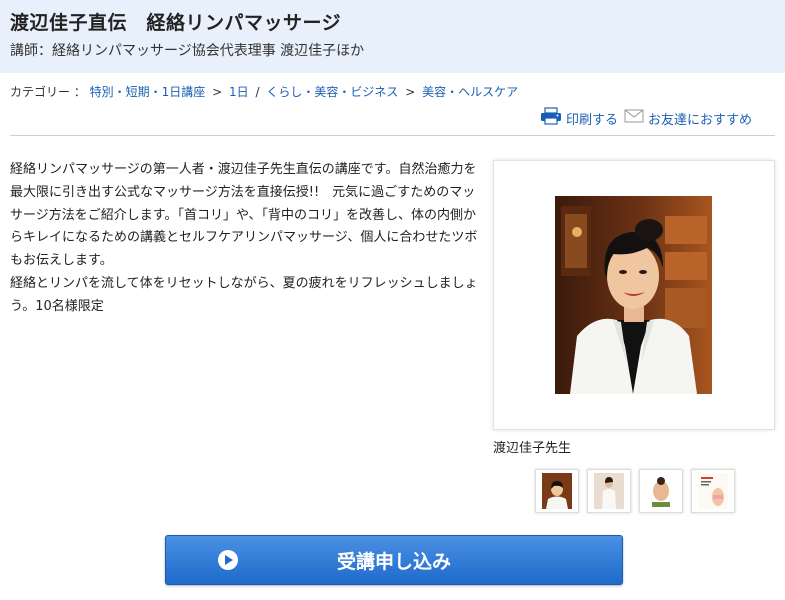 This screenshot has height=600, width=785. What do you see at coordinates (634, 118) in the screenshot?
I see `mail-icon` at bounding box center [634, 118].